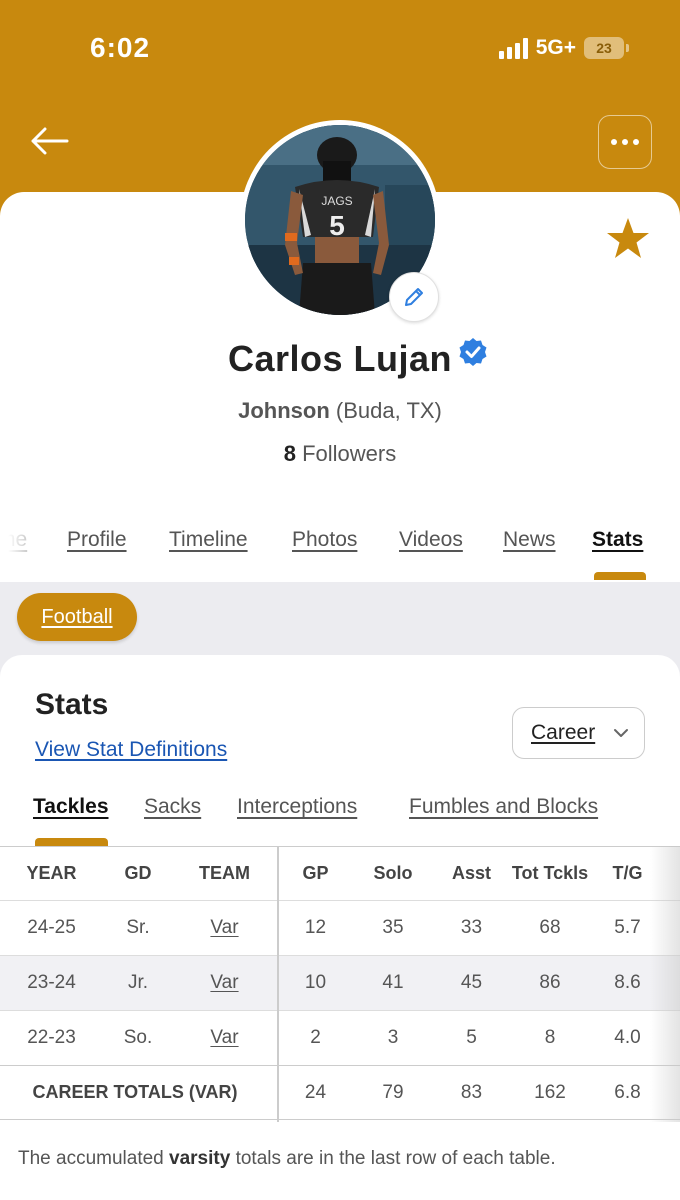  Describe the element at coordinates (473, 352) in the screenshot. I see `verified-badge-icon` at that location.